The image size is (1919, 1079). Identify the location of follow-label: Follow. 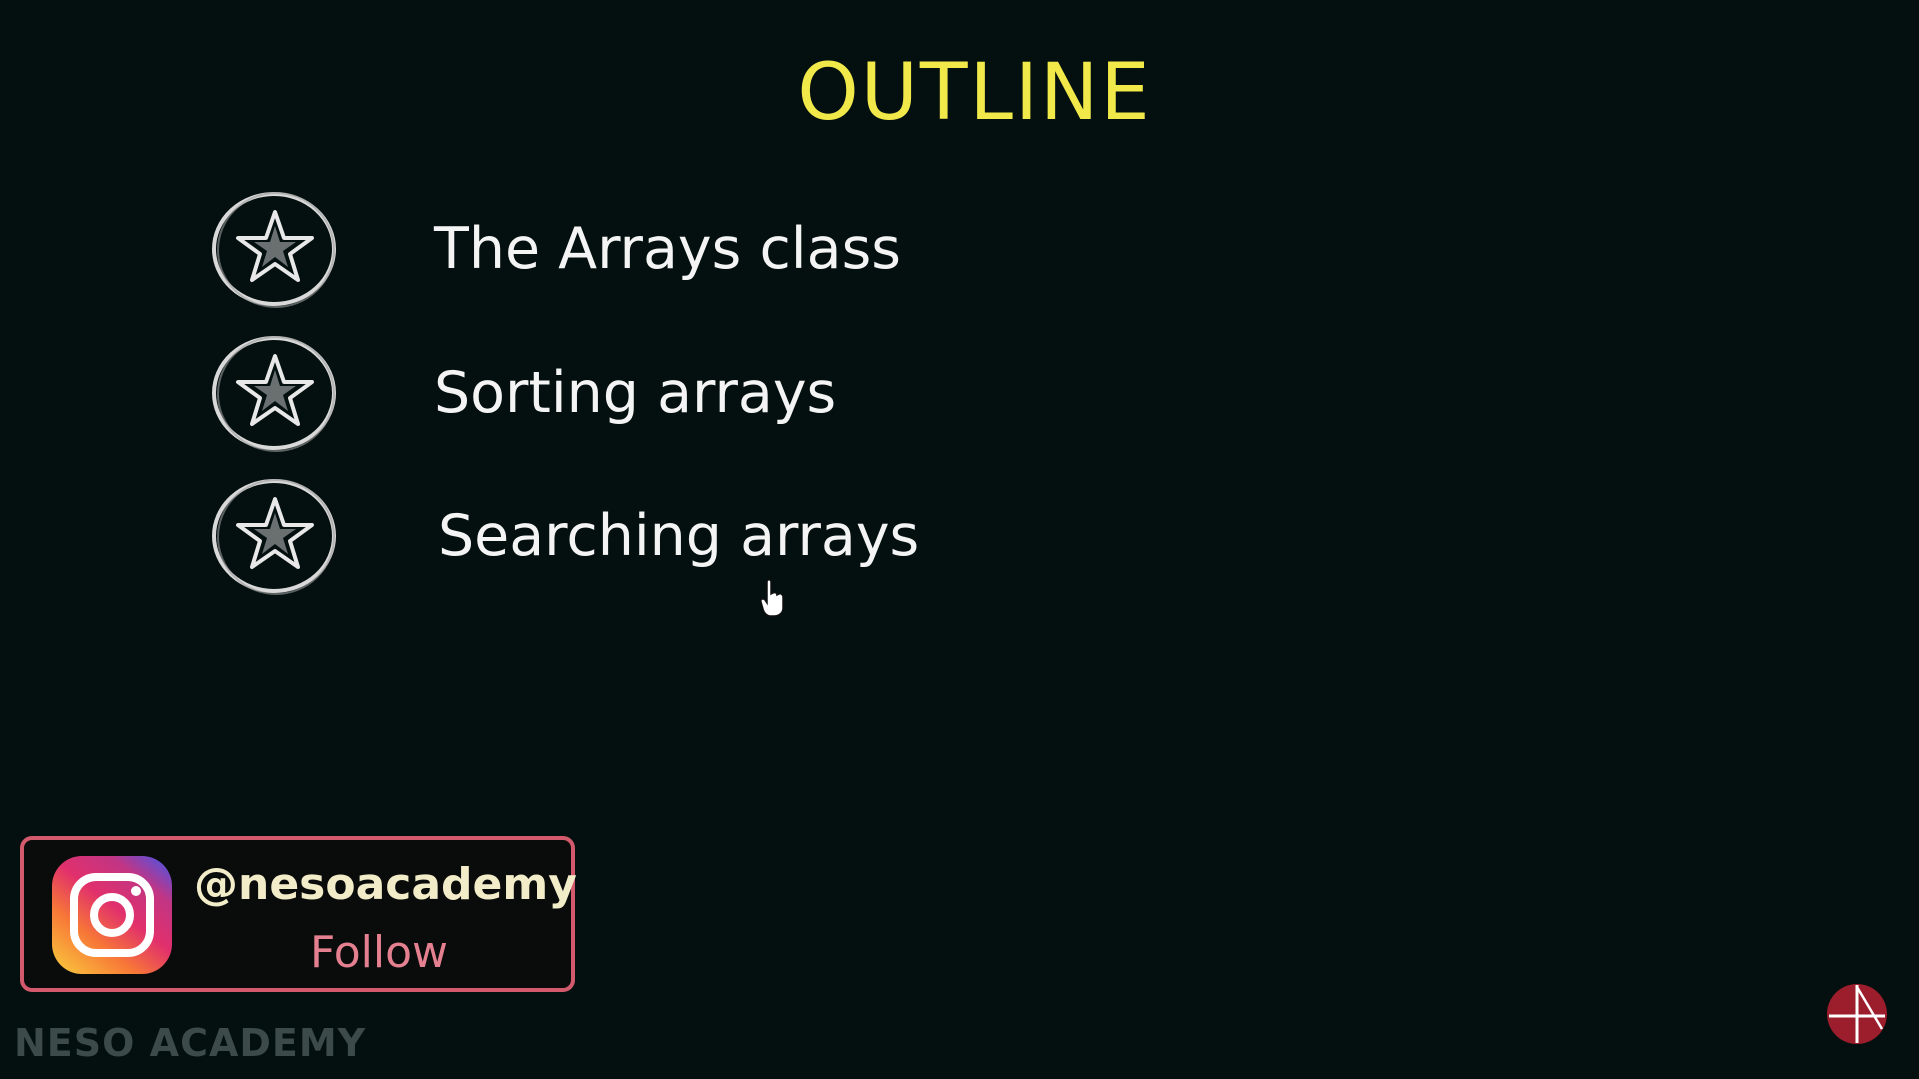
(379, 953).